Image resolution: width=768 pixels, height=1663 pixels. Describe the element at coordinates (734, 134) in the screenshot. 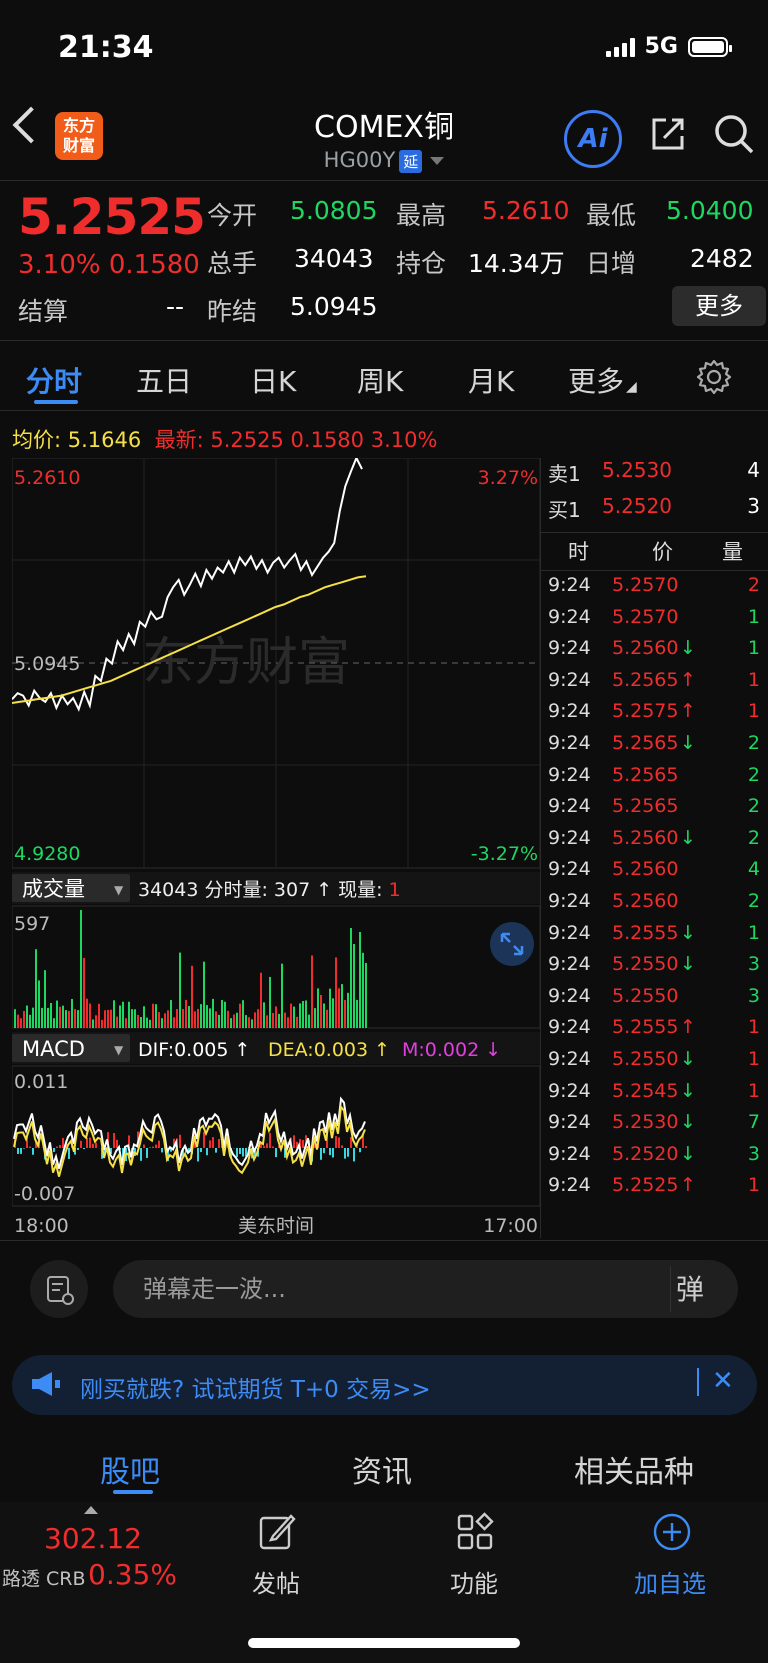

I see `search-icon` at that location.